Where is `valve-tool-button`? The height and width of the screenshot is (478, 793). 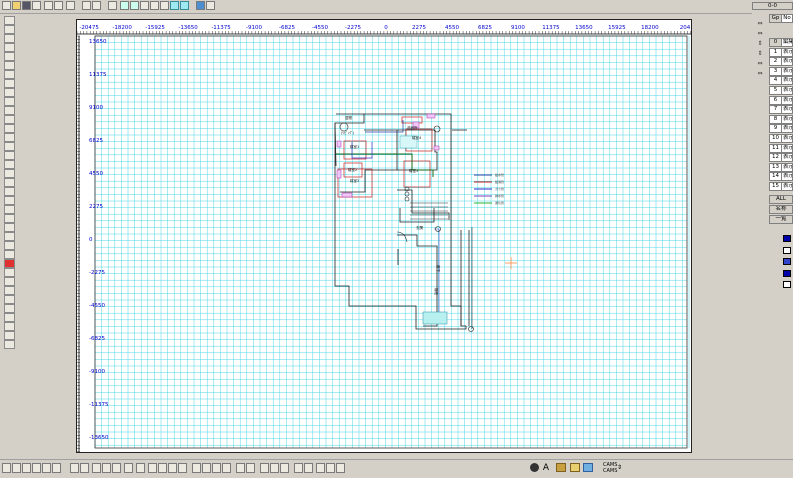
valve-tool-button is located at coordinates (9, 308).